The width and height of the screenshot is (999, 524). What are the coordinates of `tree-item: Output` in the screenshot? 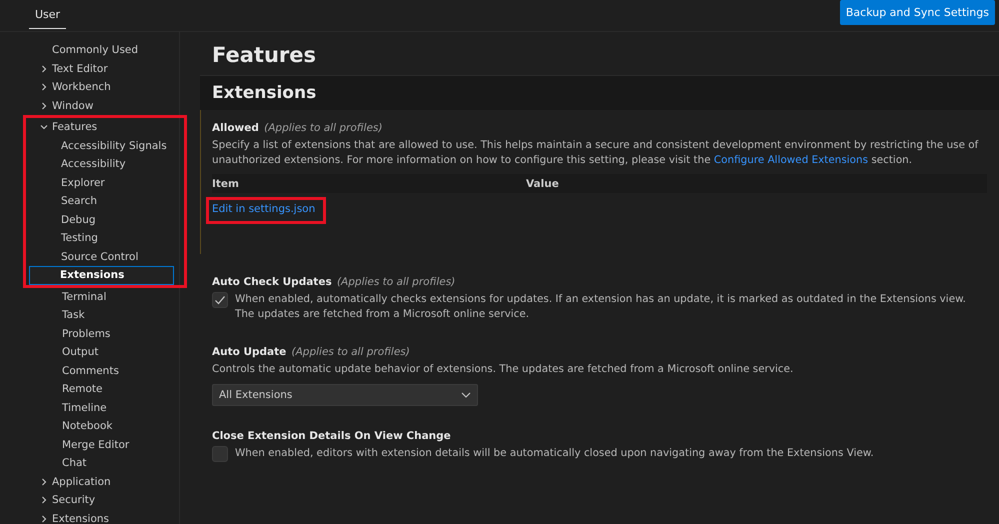 It's located at (88, 352).